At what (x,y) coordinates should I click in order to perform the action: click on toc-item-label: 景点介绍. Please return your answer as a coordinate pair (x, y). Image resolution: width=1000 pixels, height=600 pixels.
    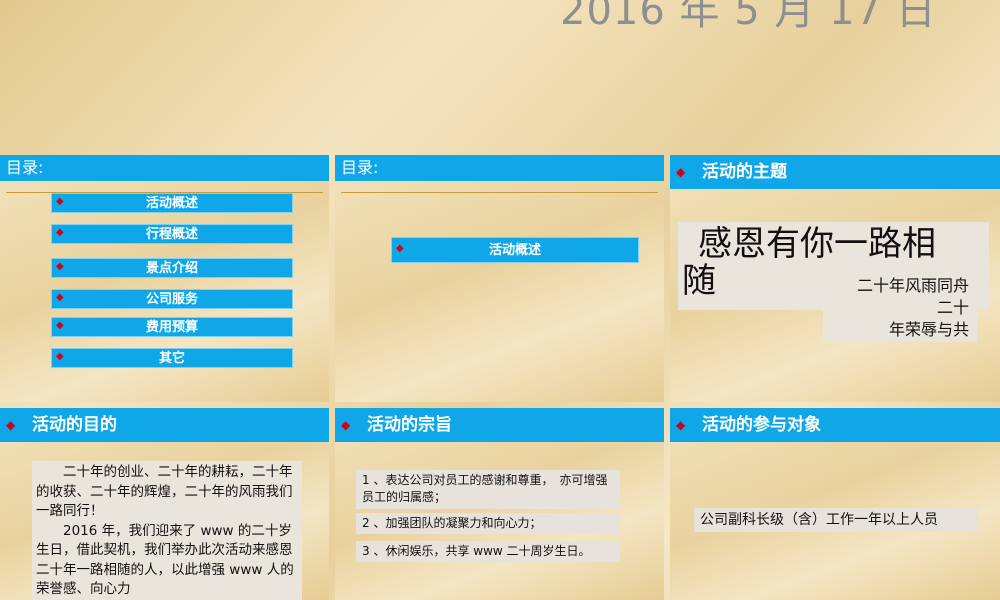
    Looking at the image, I should click on (171, 268).